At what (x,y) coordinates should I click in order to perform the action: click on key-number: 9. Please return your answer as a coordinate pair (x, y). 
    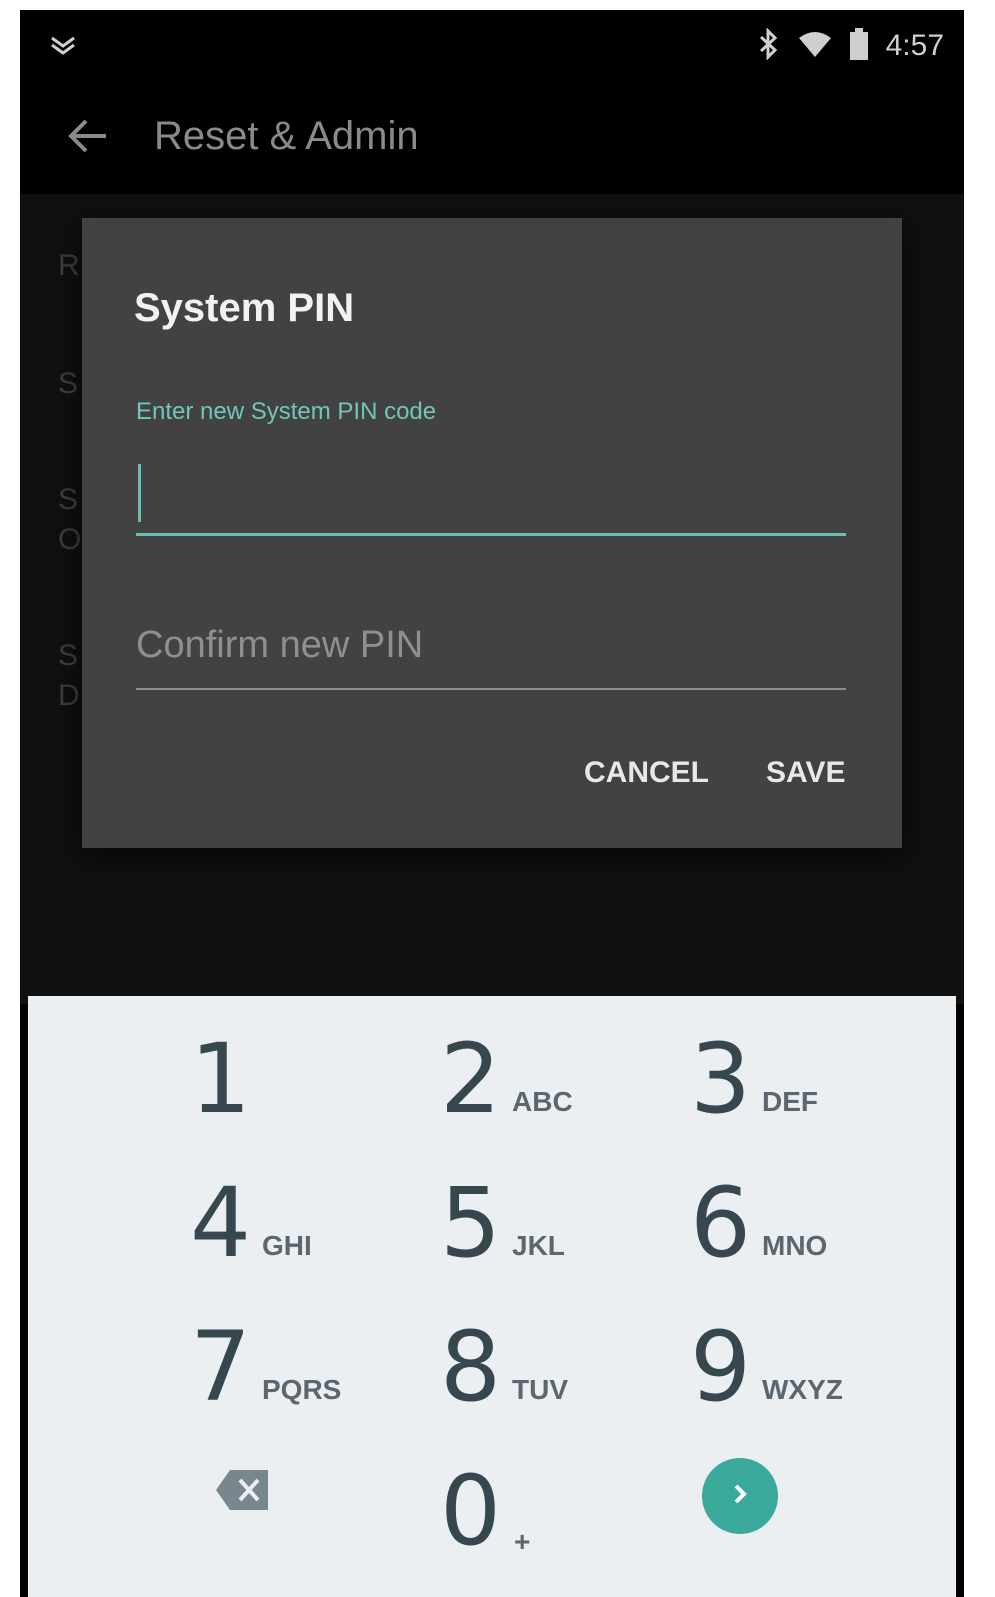
    Looking at the image, I should click on (721, 1367).